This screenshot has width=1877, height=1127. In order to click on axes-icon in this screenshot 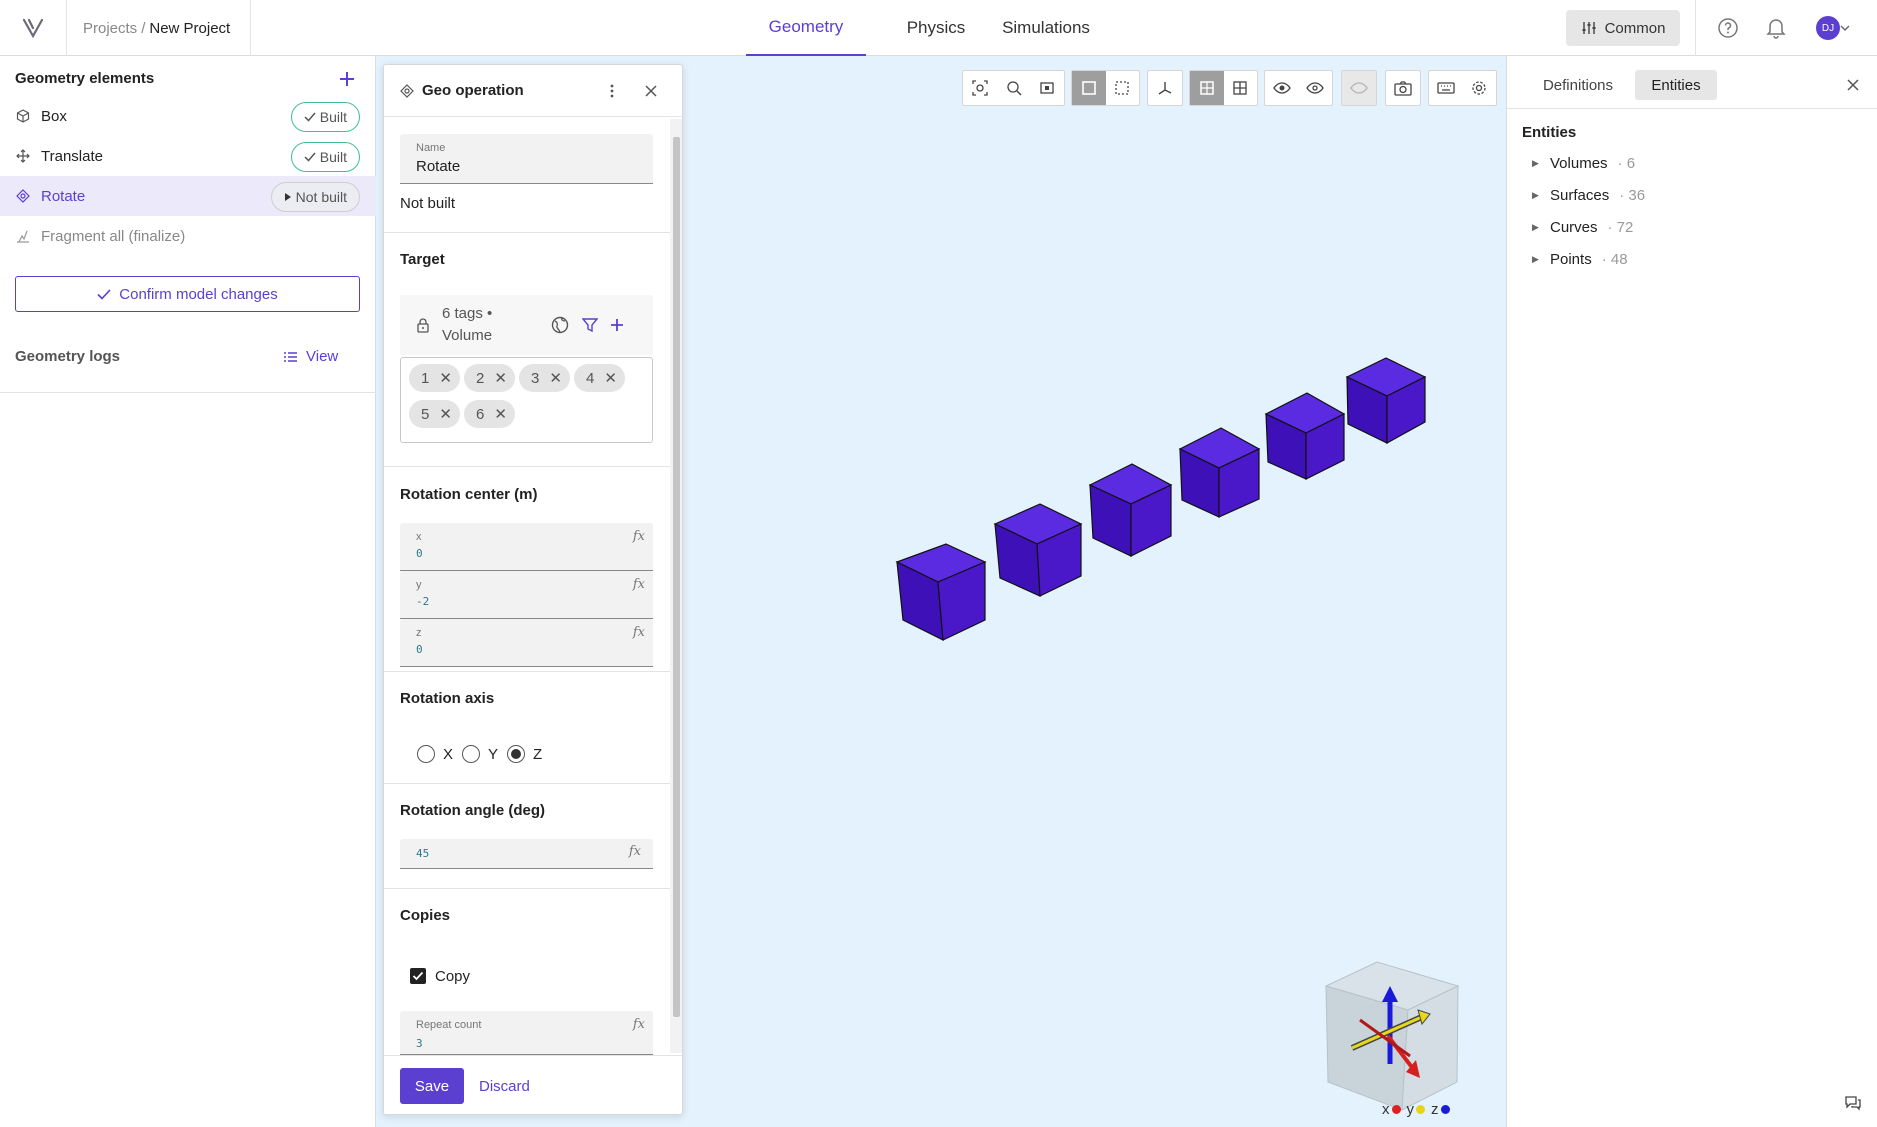, I will do `click(1165, 88)`.